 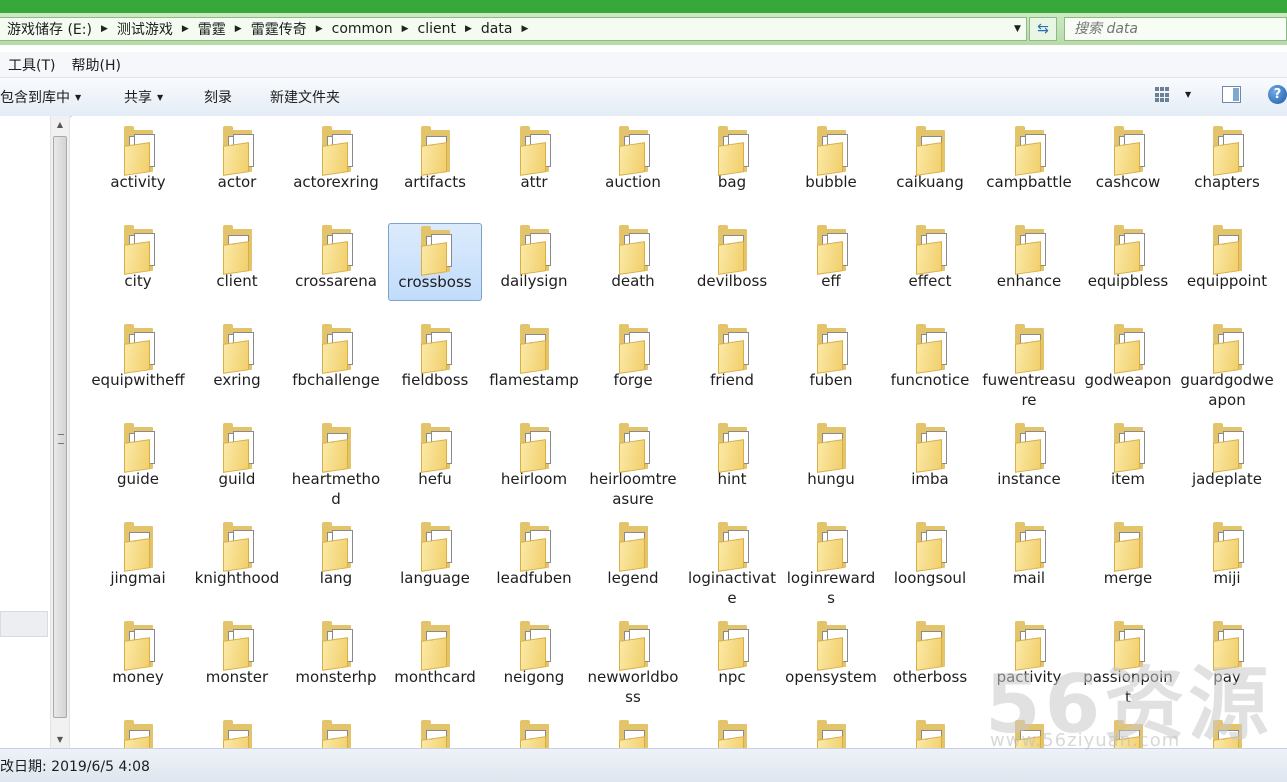 I want to click on folder-item: eff, so click(x=831, y=262).